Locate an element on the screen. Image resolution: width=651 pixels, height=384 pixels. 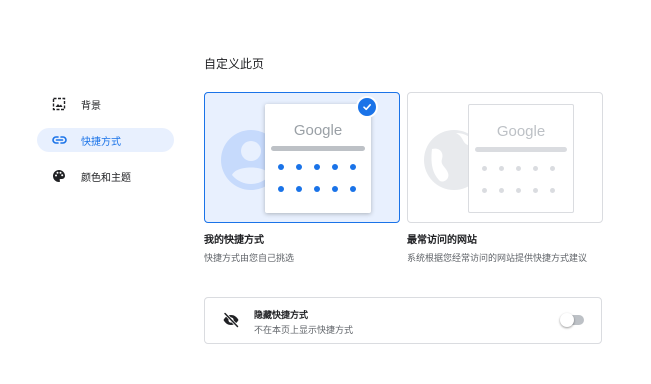
eye-off-icon is located at coordinates (231, 322).